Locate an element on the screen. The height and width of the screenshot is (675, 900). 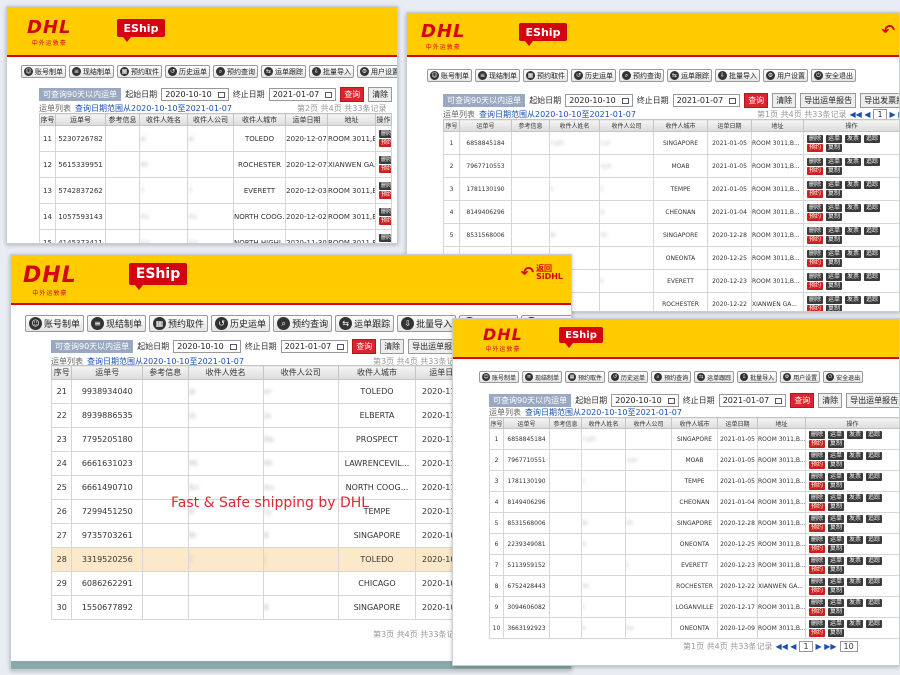
next-page-icon: ▶ ▶▶ is located at coordinates (826, 646).